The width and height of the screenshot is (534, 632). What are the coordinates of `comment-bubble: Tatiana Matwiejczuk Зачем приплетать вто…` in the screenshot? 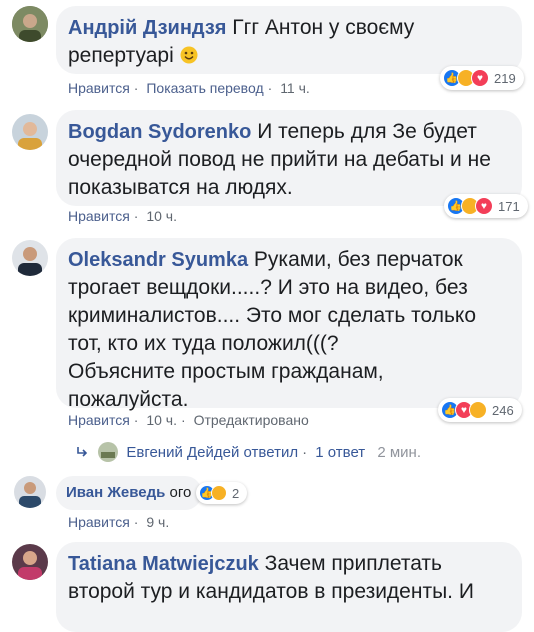 It's located at (289, 587).